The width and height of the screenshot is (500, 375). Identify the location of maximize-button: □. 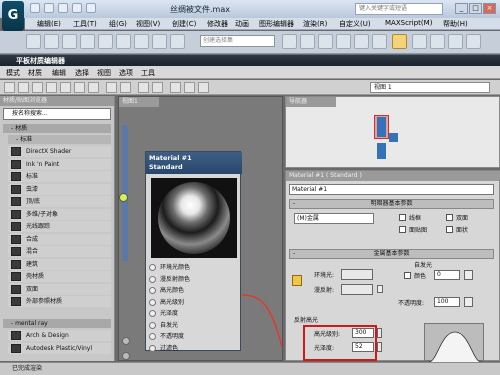
(475, 8).